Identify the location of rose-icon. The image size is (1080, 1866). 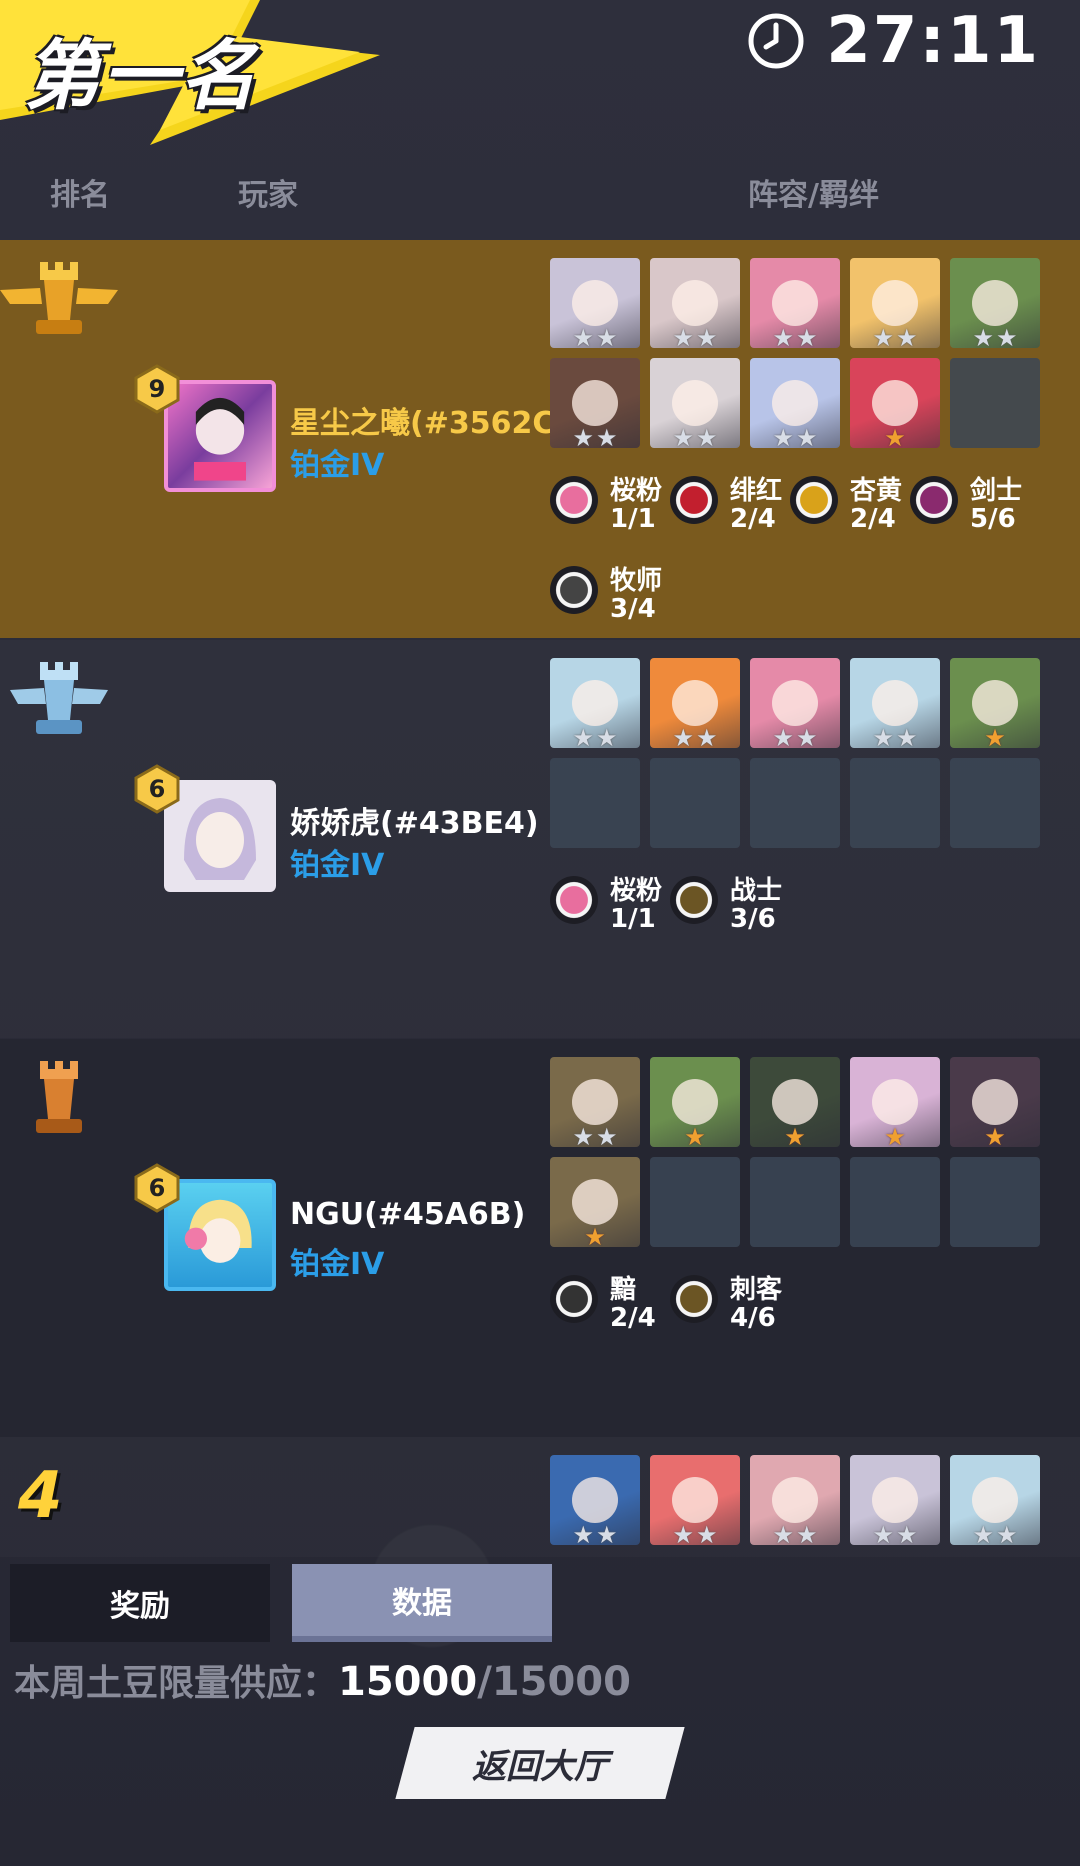
(694, 500).